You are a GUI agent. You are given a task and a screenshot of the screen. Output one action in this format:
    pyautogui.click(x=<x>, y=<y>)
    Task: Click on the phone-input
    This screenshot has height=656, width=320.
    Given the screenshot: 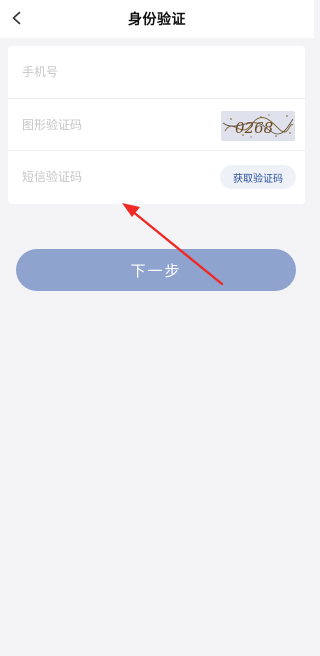 What is the action you would take?
    pyautogui.click(x=112, y=72)
    